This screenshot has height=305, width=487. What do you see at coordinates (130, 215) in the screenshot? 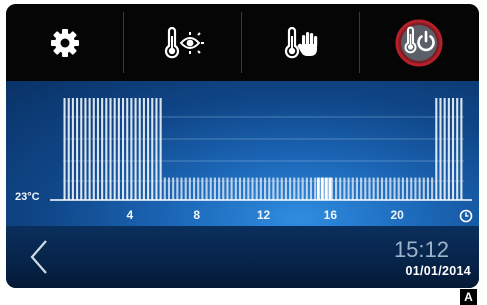
I see `hour-tick-4: 4` at bounding box center [130, 215].